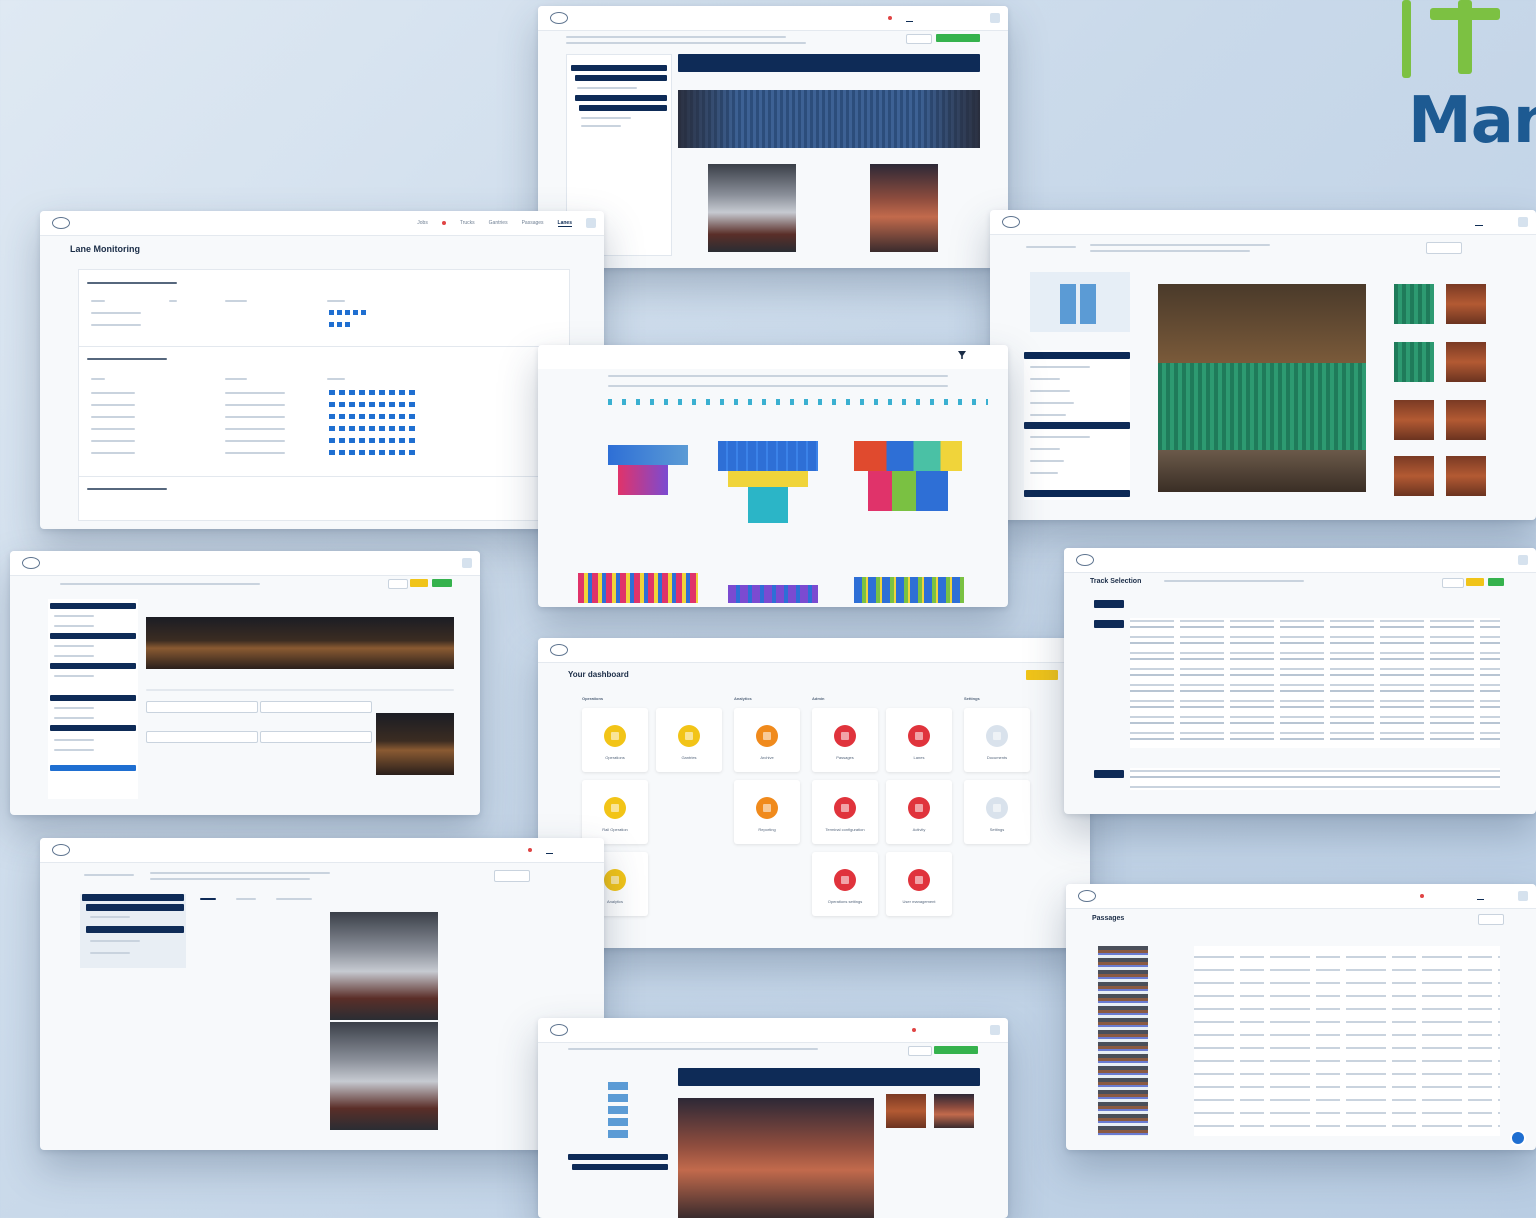  Describe the element at coordinates (919, 812) in the screenshot. I see `tile-activity: Activity` at that location.